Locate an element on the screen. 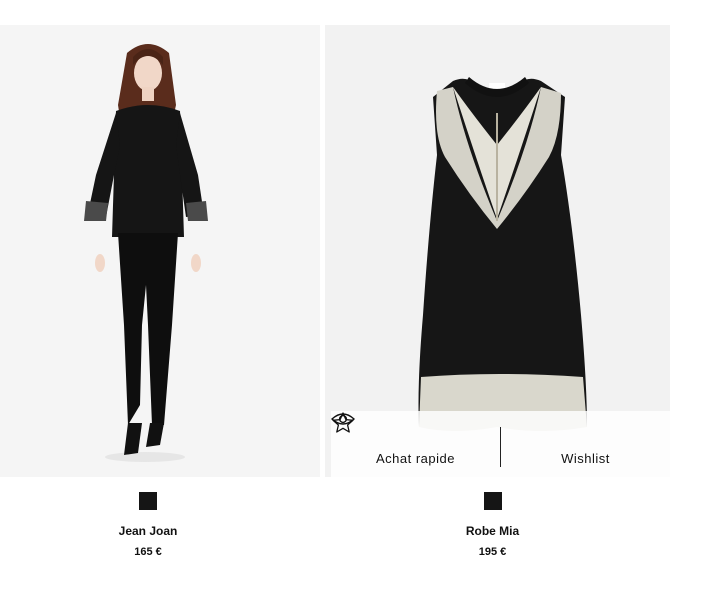 The height and width of the screenshot is (591, 716). quick-view-button: Achat rapide is located at coordinates (415, 444).